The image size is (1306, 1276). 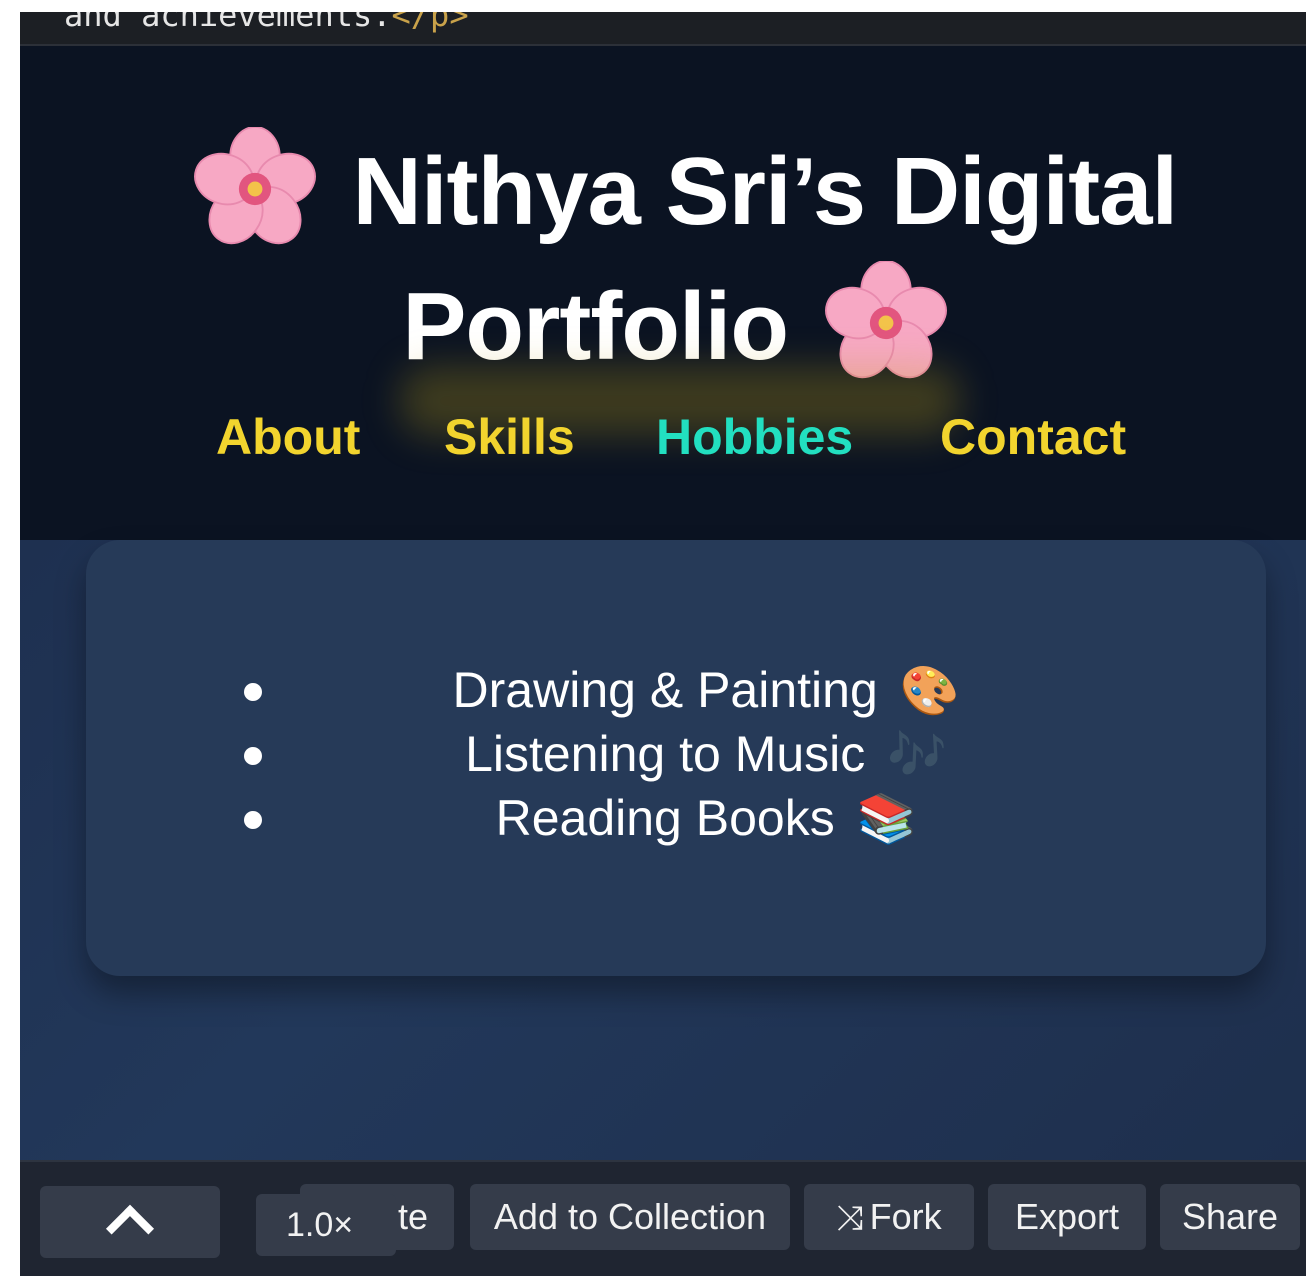 I want to click on main-nav: About Skills Hobbies Contact, so click(x=663, y=438).